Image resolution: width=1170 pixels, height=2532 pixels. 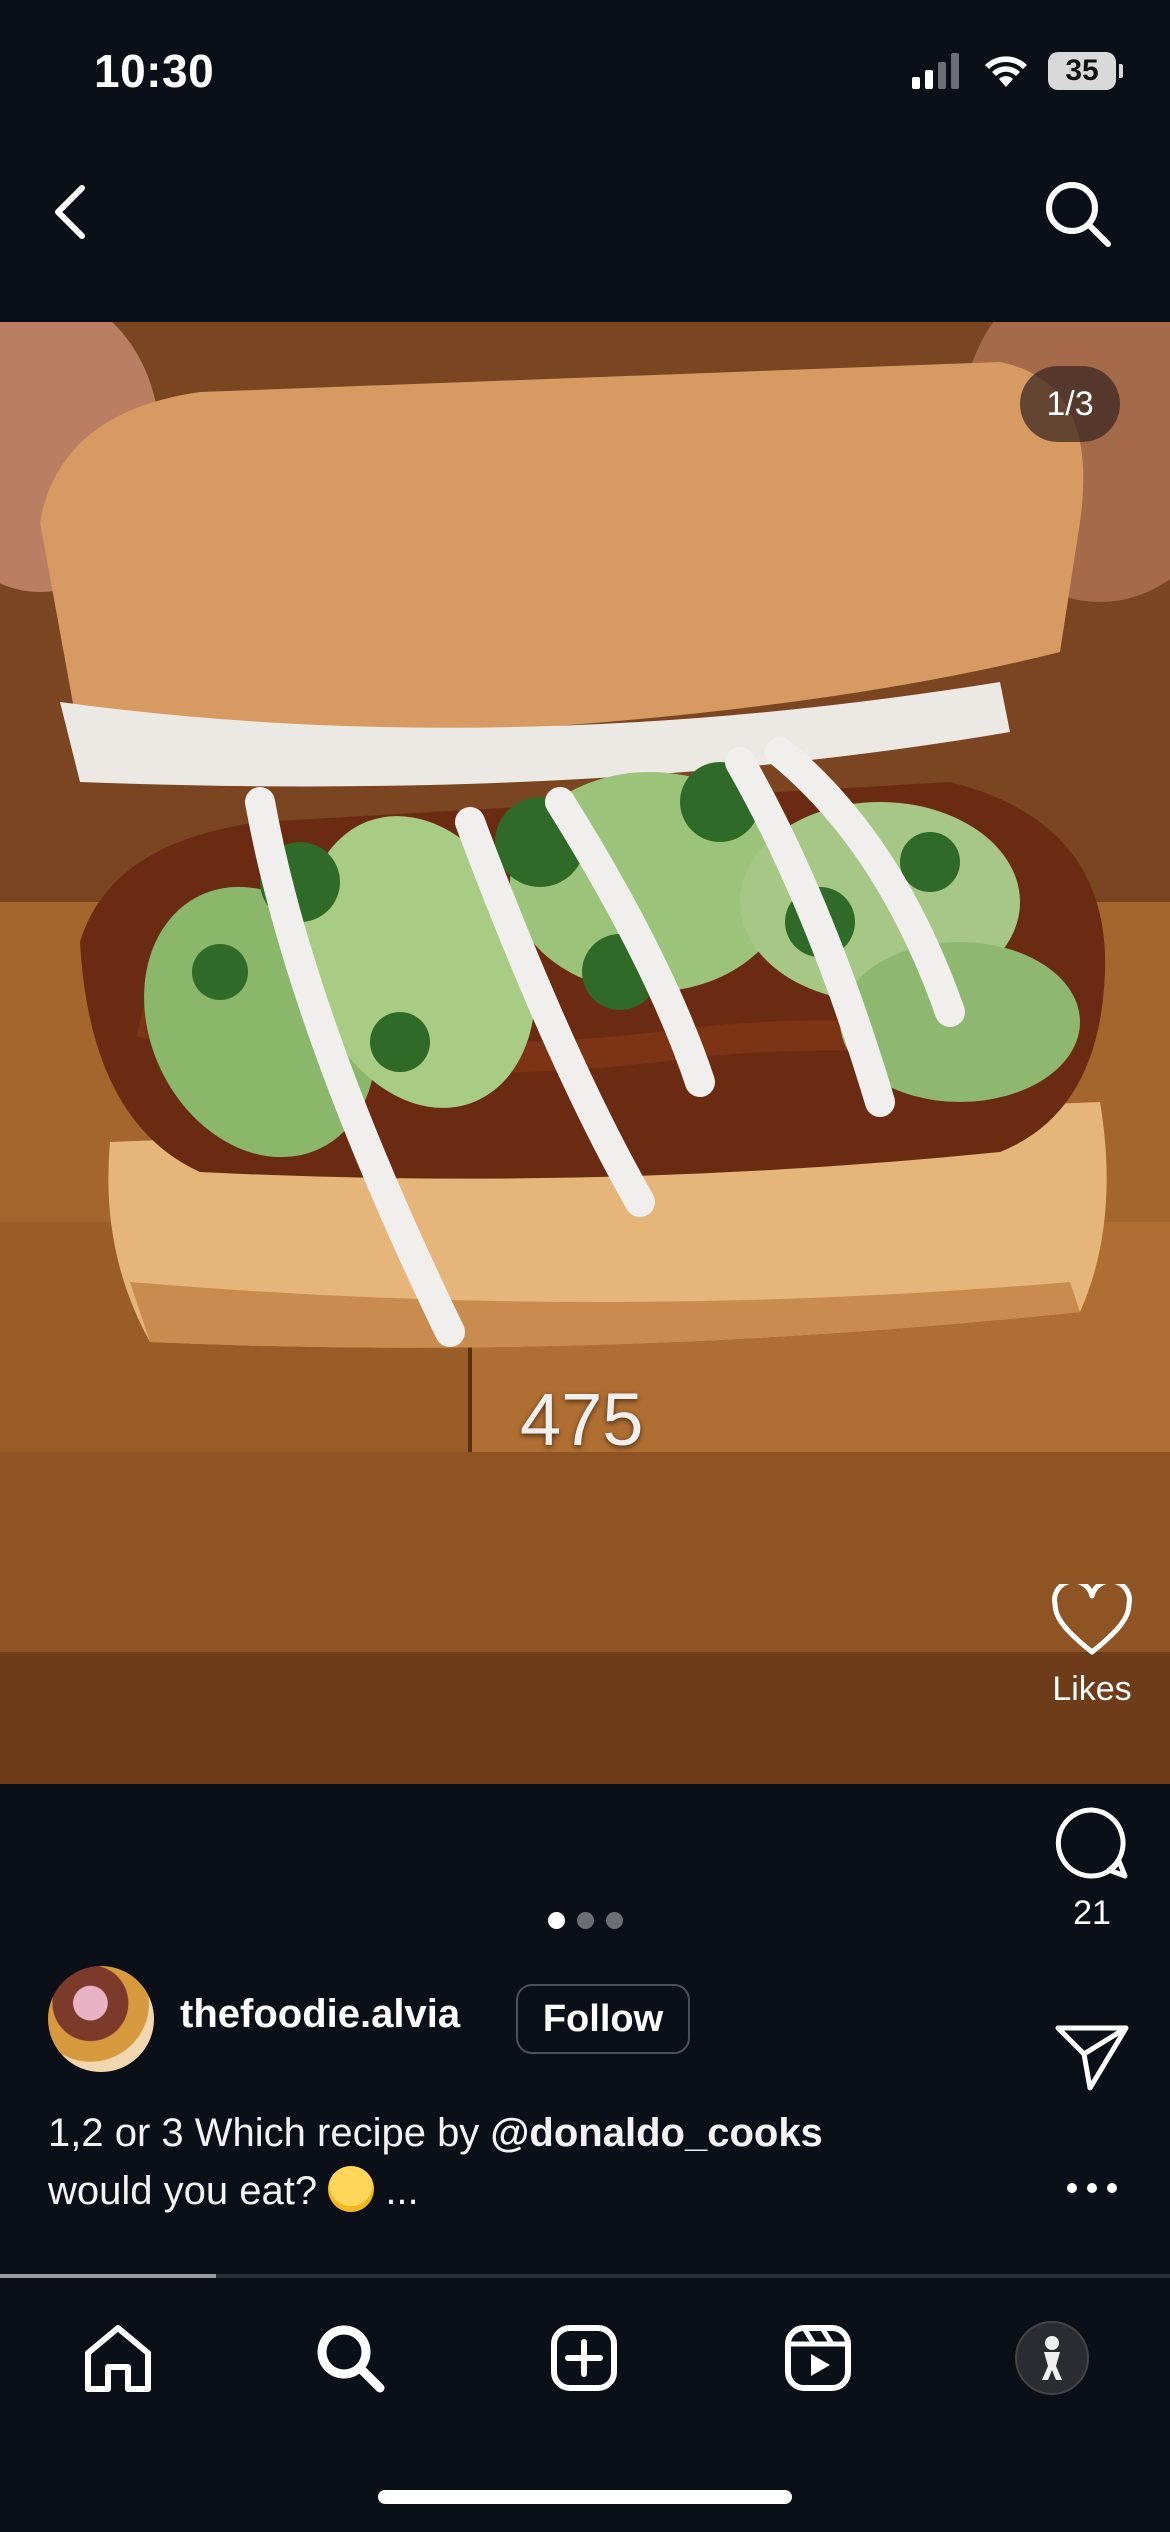 I want to click on profile-avatar, so click(x=1052, y=2358).